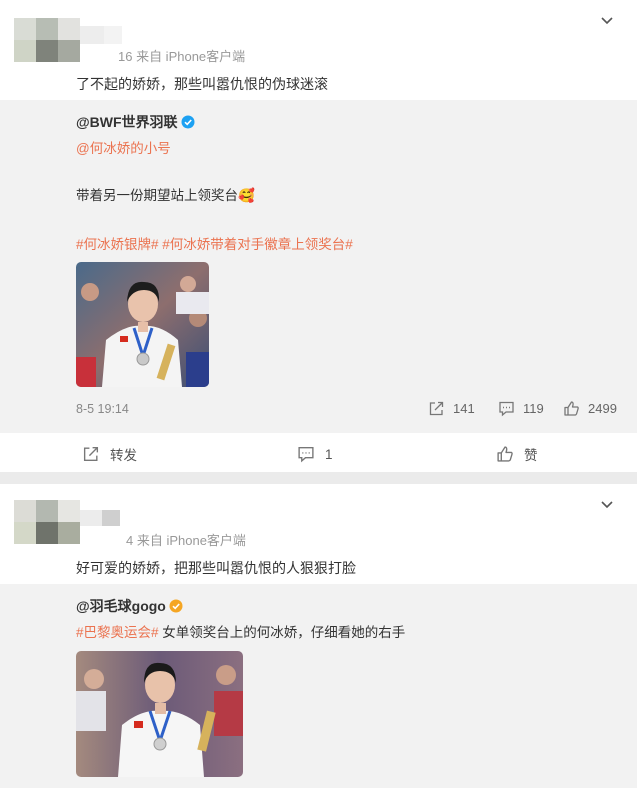  I want to click on post-text: 了不起的娇娇，那些叫嚣仇恨的伪球迷滚, so click(202, 84).